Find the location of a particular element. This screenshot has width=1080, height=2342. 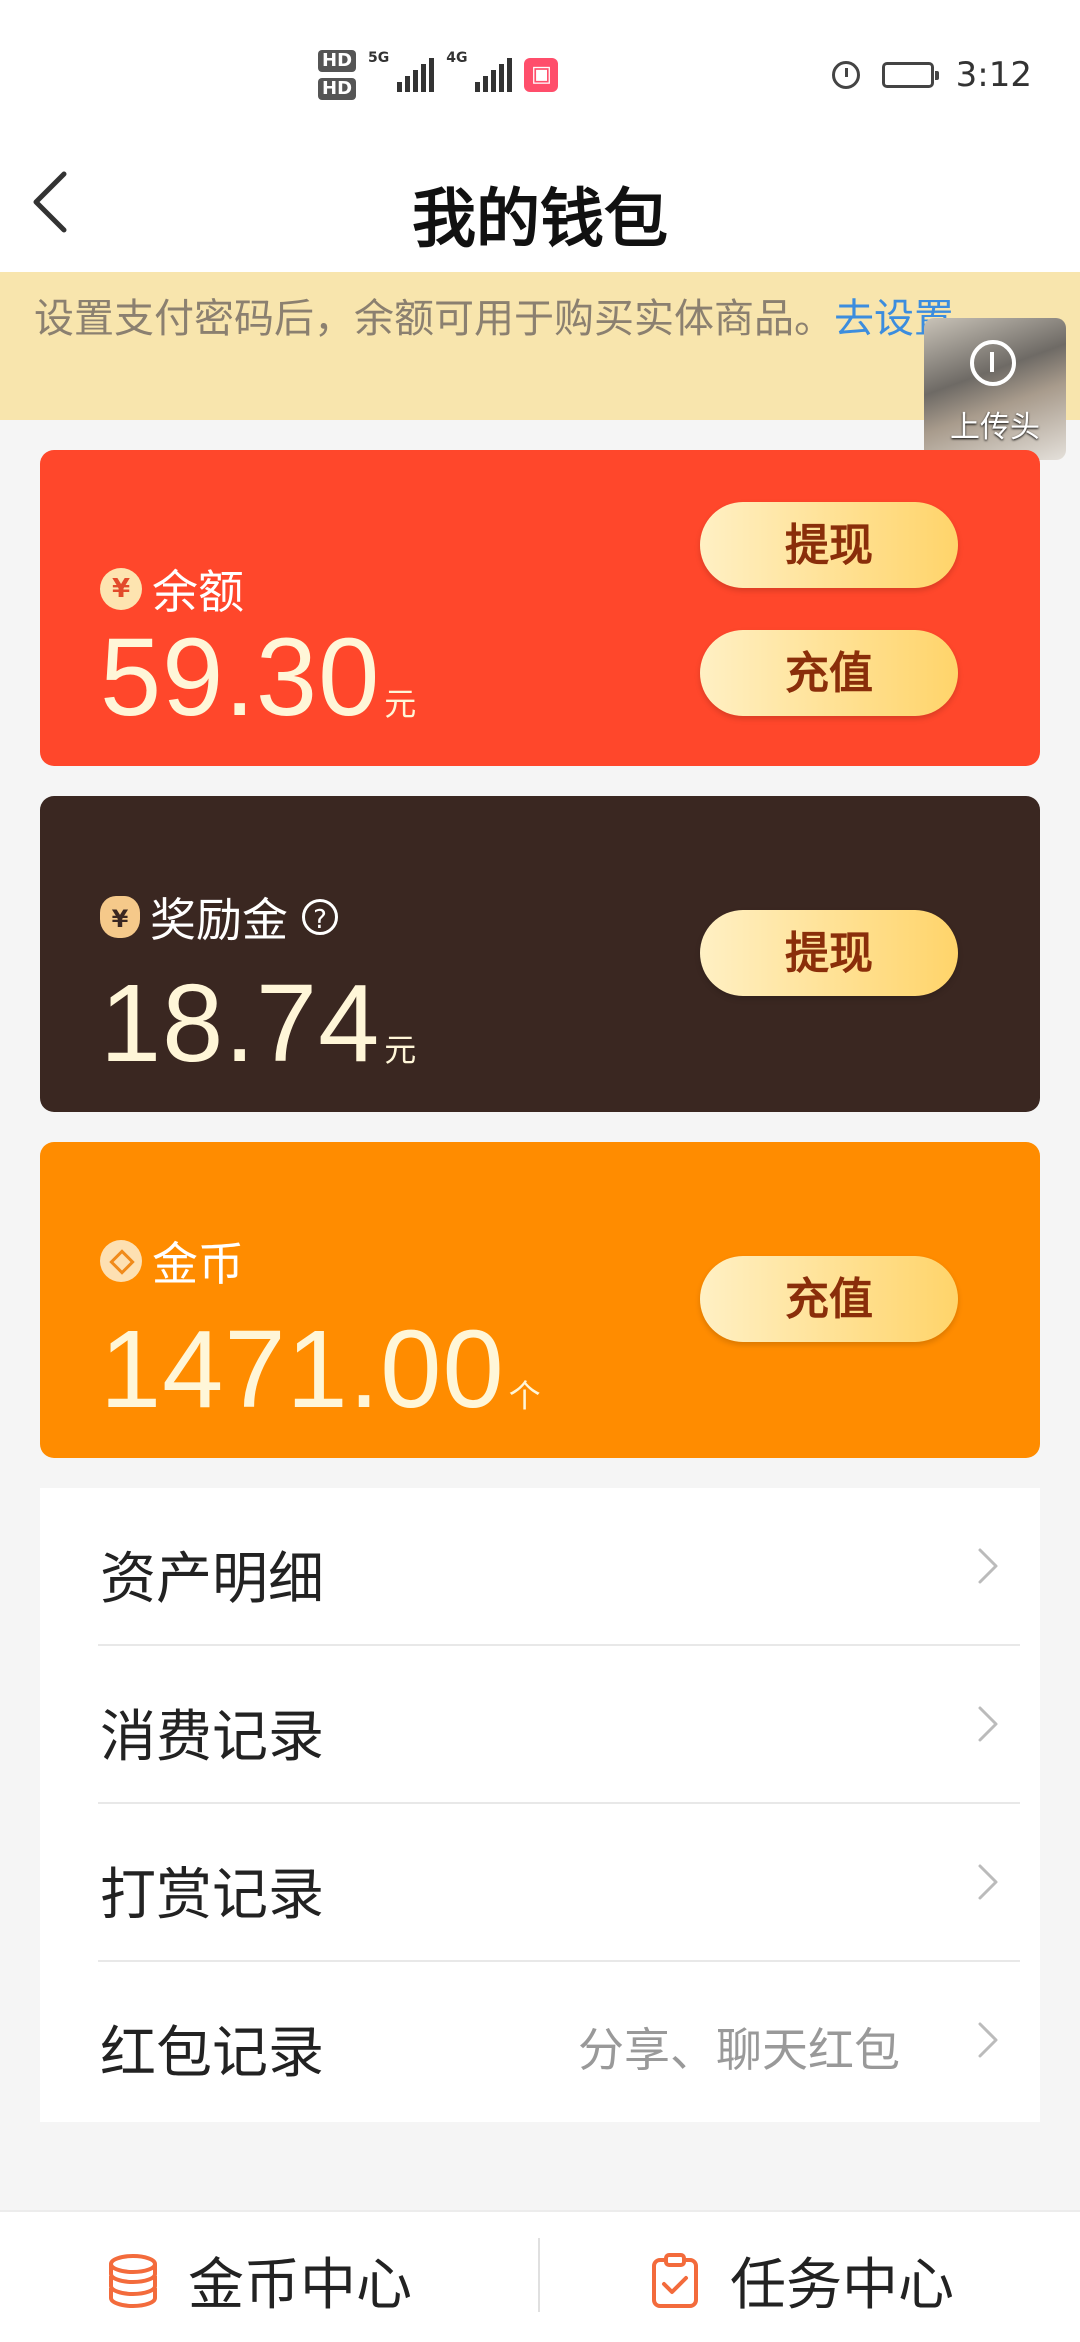

balance-header: ¥ 余额 is located at coordinates (172, 589).